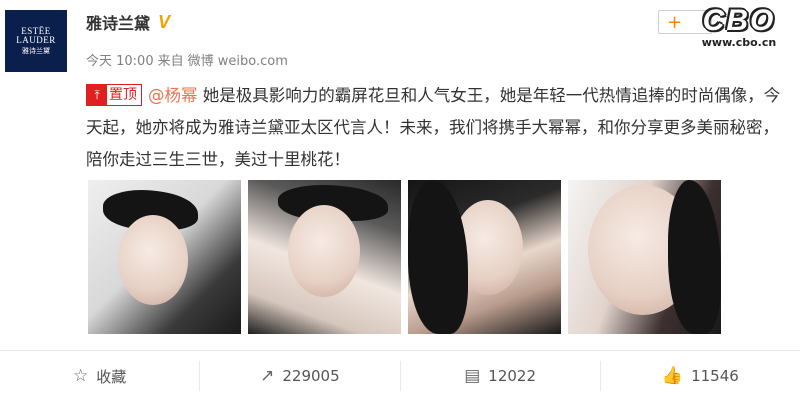 The image size is (800, 400). I want to click on watermark-logo: CBO, so click(739, 20).